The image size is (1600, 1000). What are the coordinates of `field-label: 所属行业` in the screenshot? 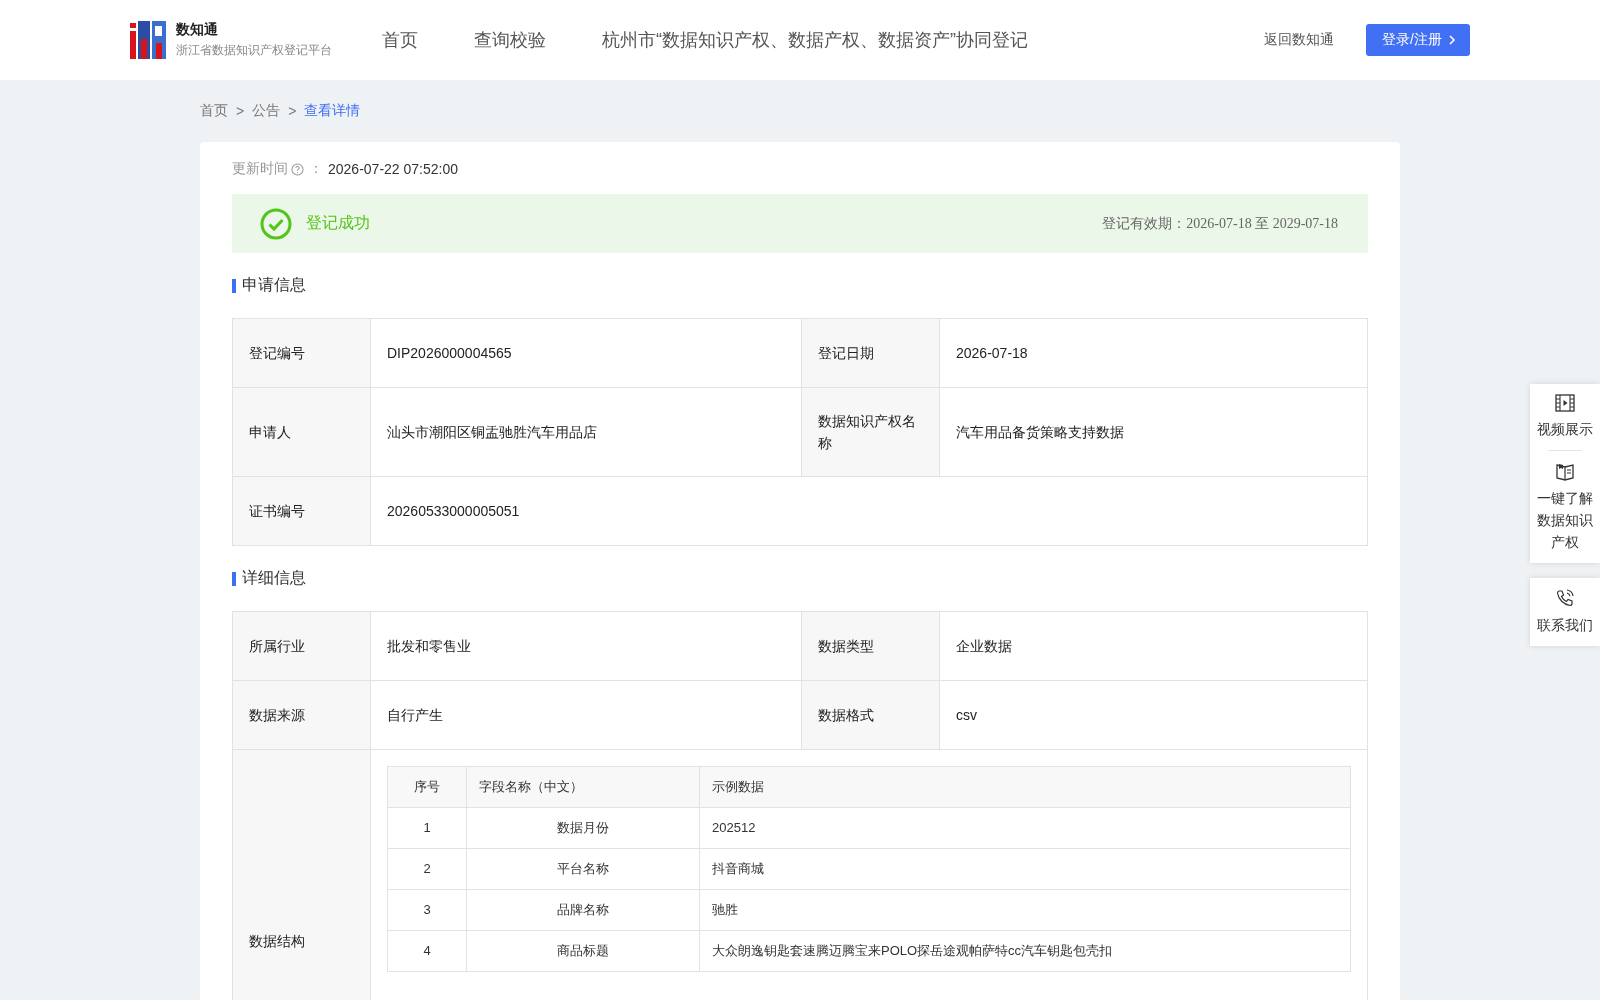 It's located at (302, 646).